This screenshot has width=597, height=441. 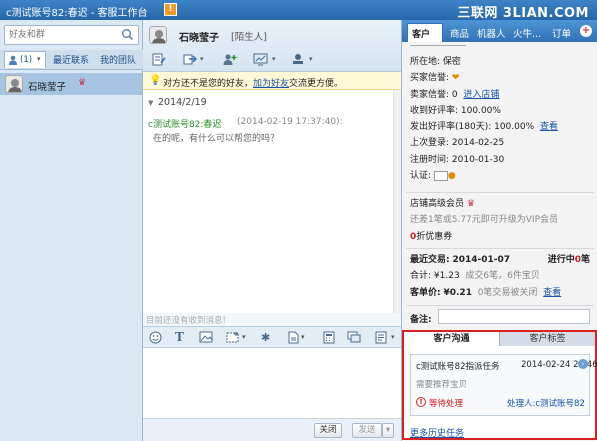 What do you see at coordinates (382, 337) in the screenshot?
I see `history-icon` at bounding box center [382, 337].